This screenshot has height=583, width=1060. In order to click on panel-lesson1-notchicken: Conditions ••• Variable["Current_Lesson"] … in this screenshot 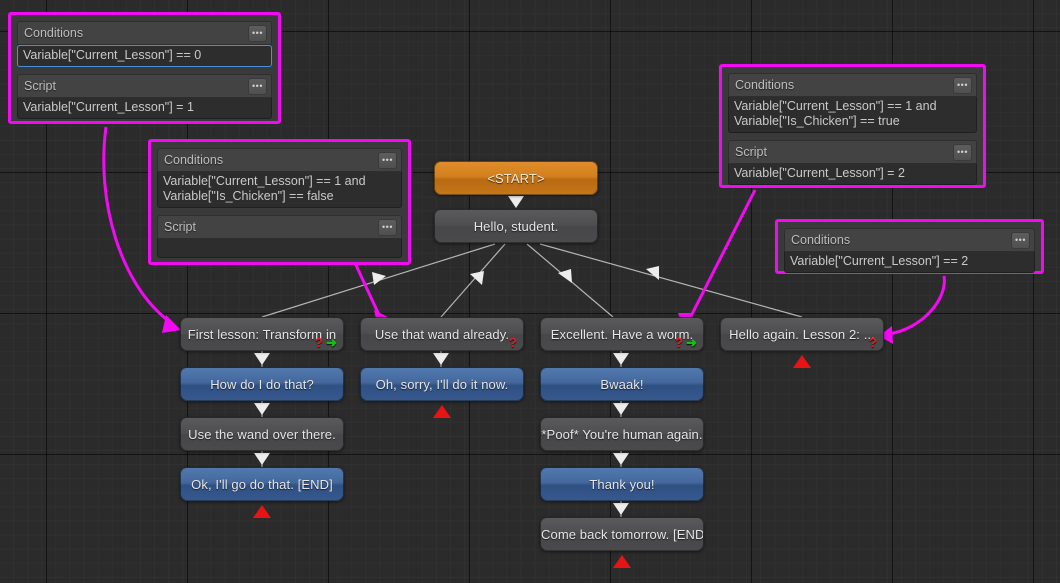, I will do `click(279, 202)`.